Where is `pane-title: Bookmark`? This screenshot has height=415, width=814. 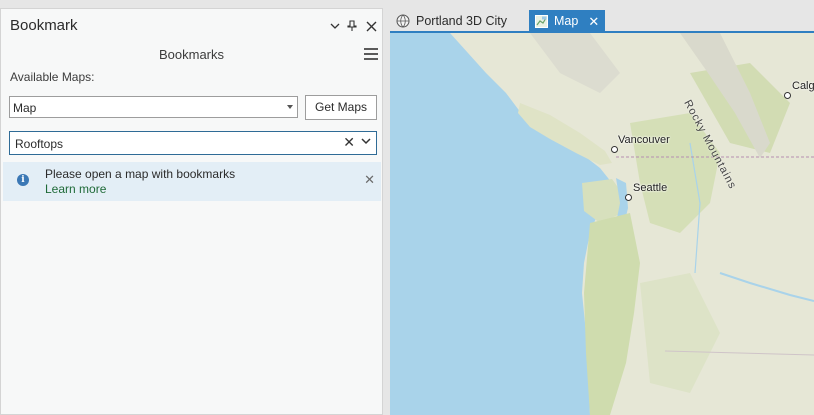 pane-title: Bookmark is located at coordinates (44, 25).